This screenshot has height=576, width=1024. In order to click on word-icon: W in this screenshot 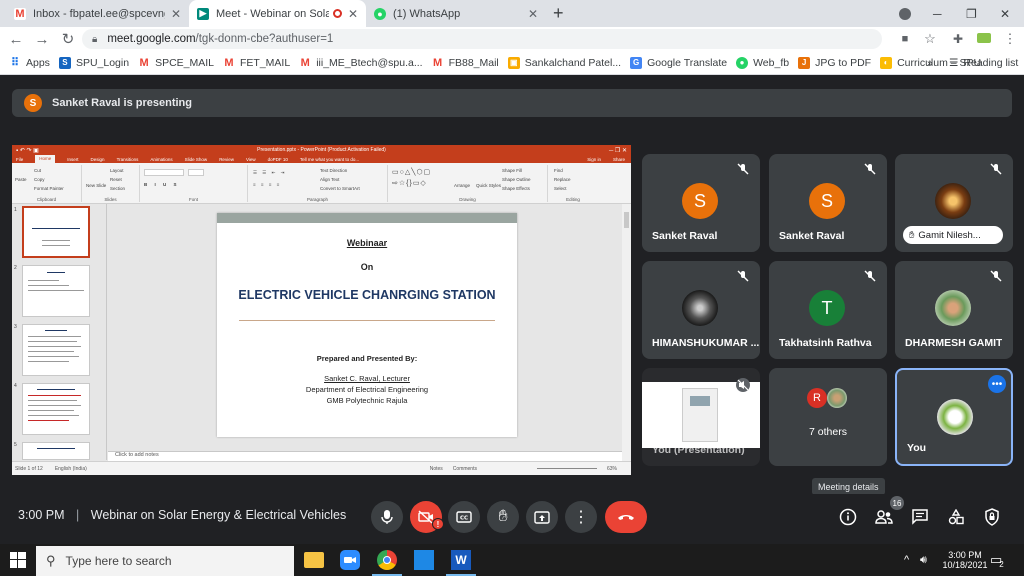, I will do `click(461, 560)`.